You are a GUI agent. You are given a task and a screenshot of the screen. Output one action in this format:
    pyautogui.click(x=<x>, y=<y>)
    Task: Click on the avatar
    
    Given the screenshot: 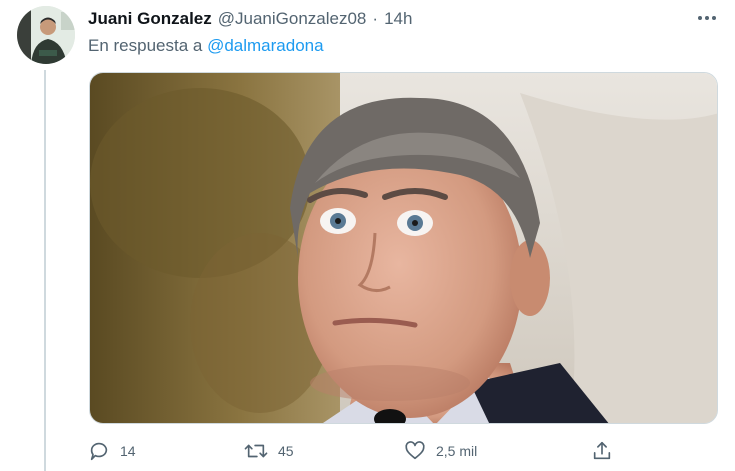 What is the action you would take?
    pyautogui.click(x=46, y=35)
    